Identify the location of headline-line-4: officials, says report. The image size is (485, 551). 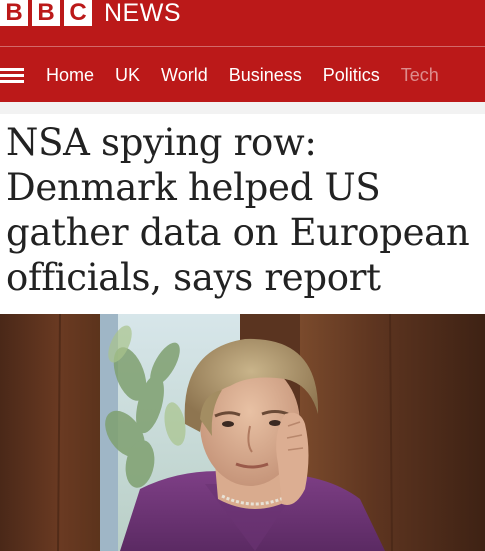
(193, 277).